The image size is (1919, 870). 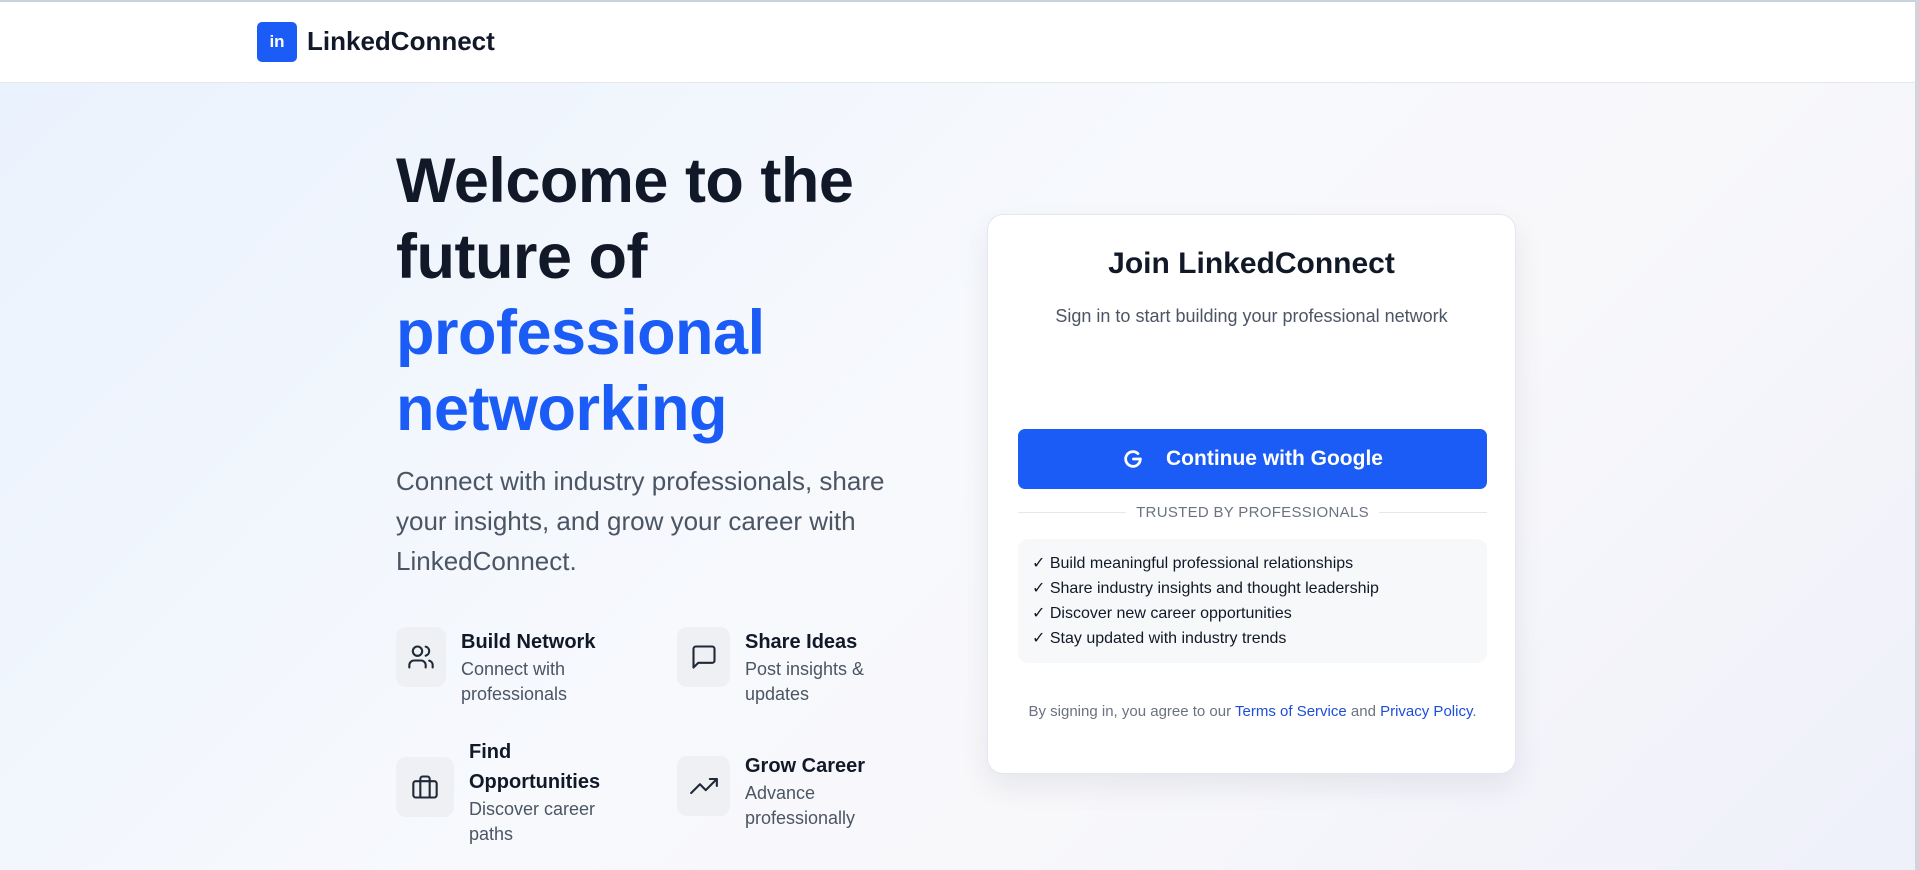 I want to click on privacy-policy-link: Privacy Policy, so click(x=1426, y=711).